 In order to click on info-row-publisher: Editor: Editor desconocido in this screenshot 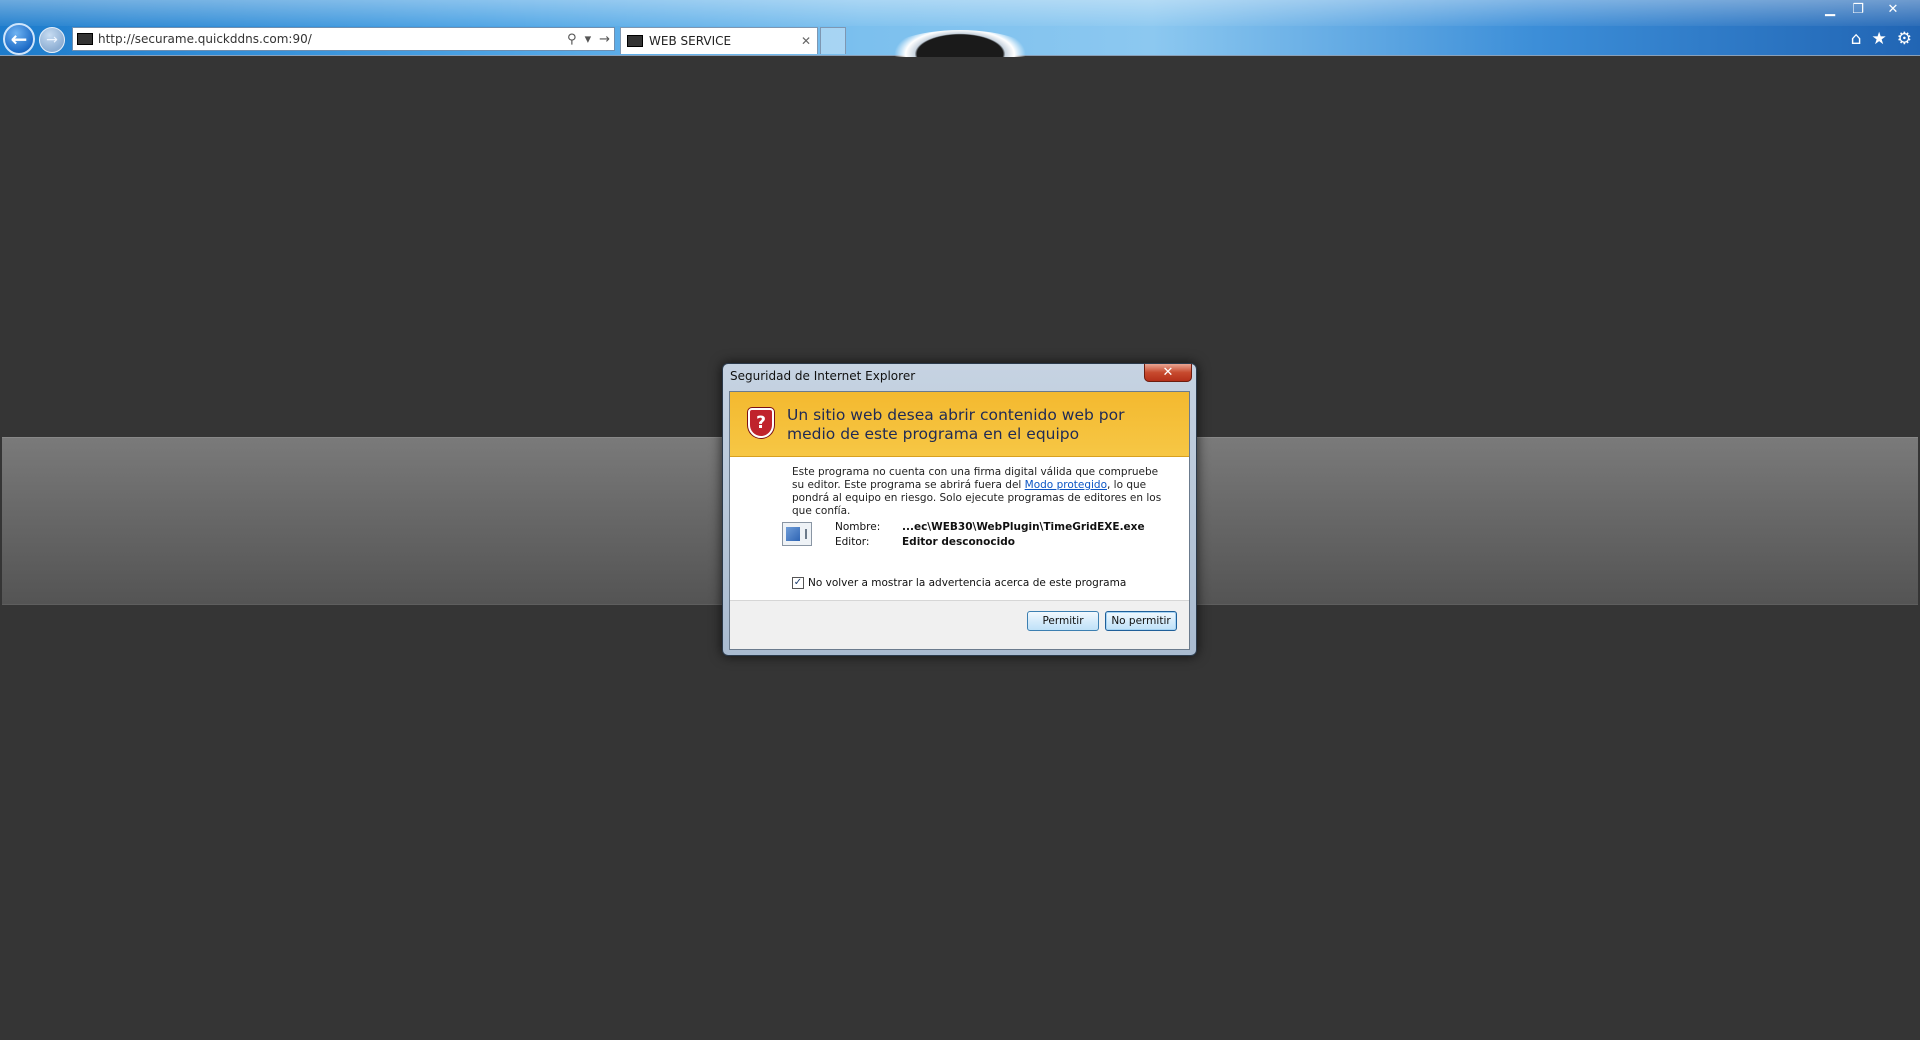, I will do `click(990, 542)`.